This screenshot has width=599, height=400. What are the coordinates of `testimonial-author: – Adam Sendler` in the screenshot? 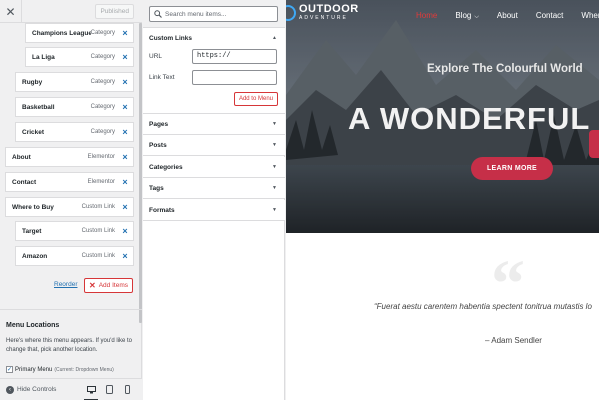 It's located at (513, 340).